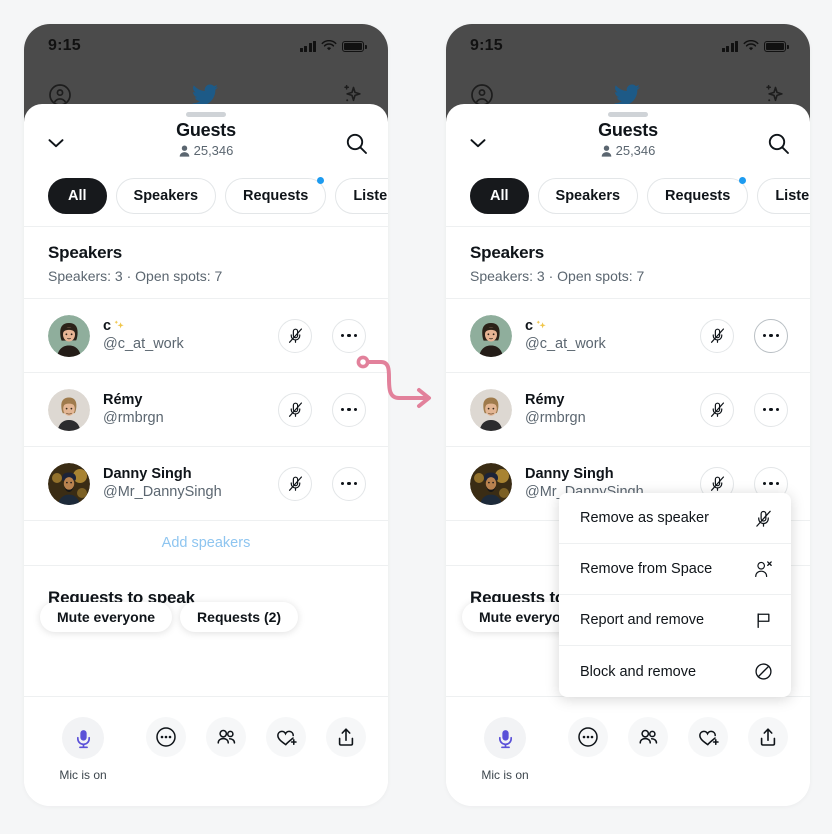 The height and width of the screenshot is (834, 832). What do you see at coordinates (545, 400) in the screenshot?
I see `speaker-name: Rémy` at bounding box center [545, 400].